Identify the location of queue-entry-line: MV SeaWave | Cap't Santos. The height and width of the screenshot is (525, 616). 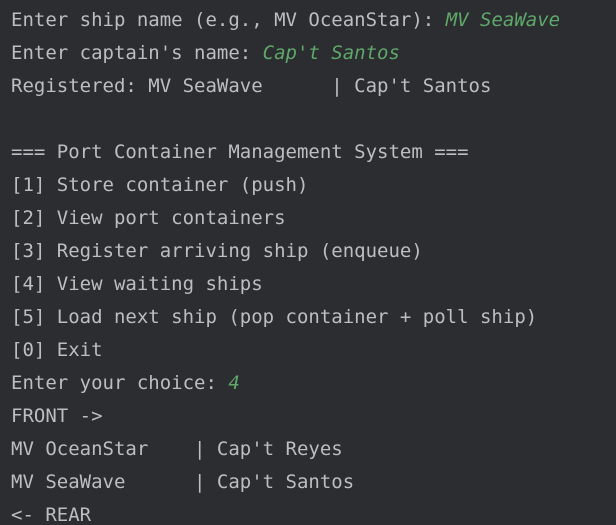
(313, 482).